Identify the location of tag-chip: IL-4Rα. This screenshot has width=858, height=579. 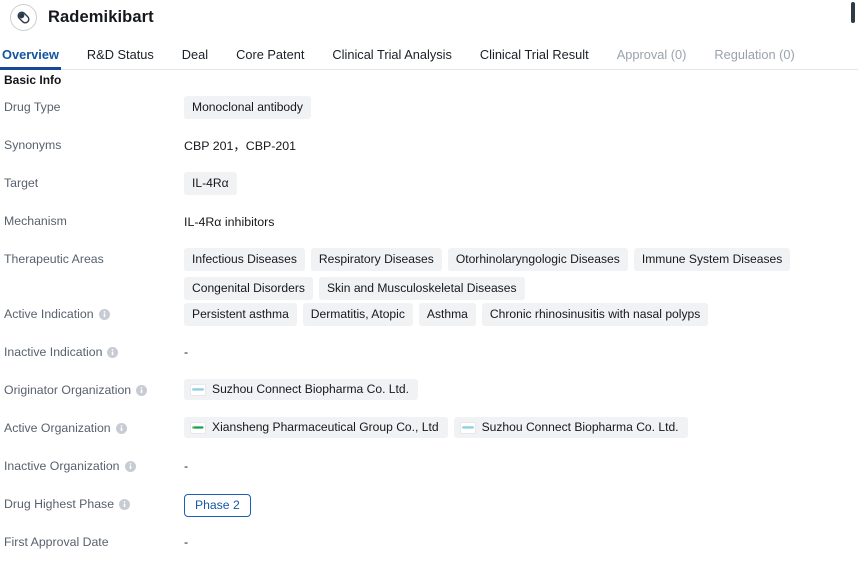
(210, 183).